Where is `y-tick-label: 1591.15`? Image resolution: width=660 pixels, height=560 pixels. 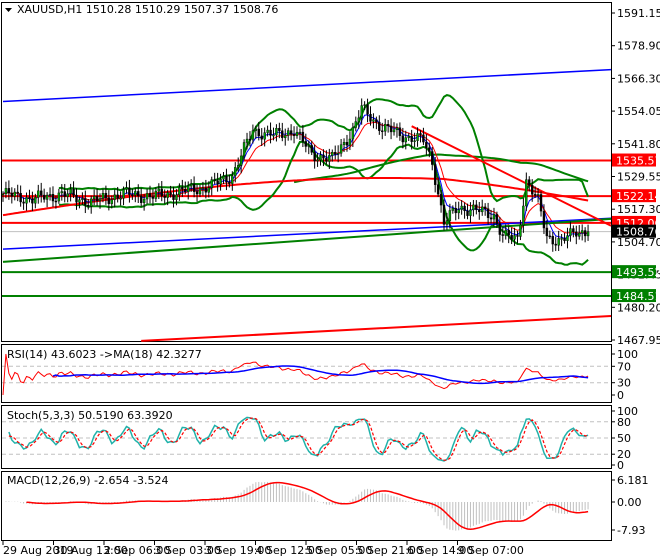 y-tick-label: 1591.15 is located at coordinates (638, 13).